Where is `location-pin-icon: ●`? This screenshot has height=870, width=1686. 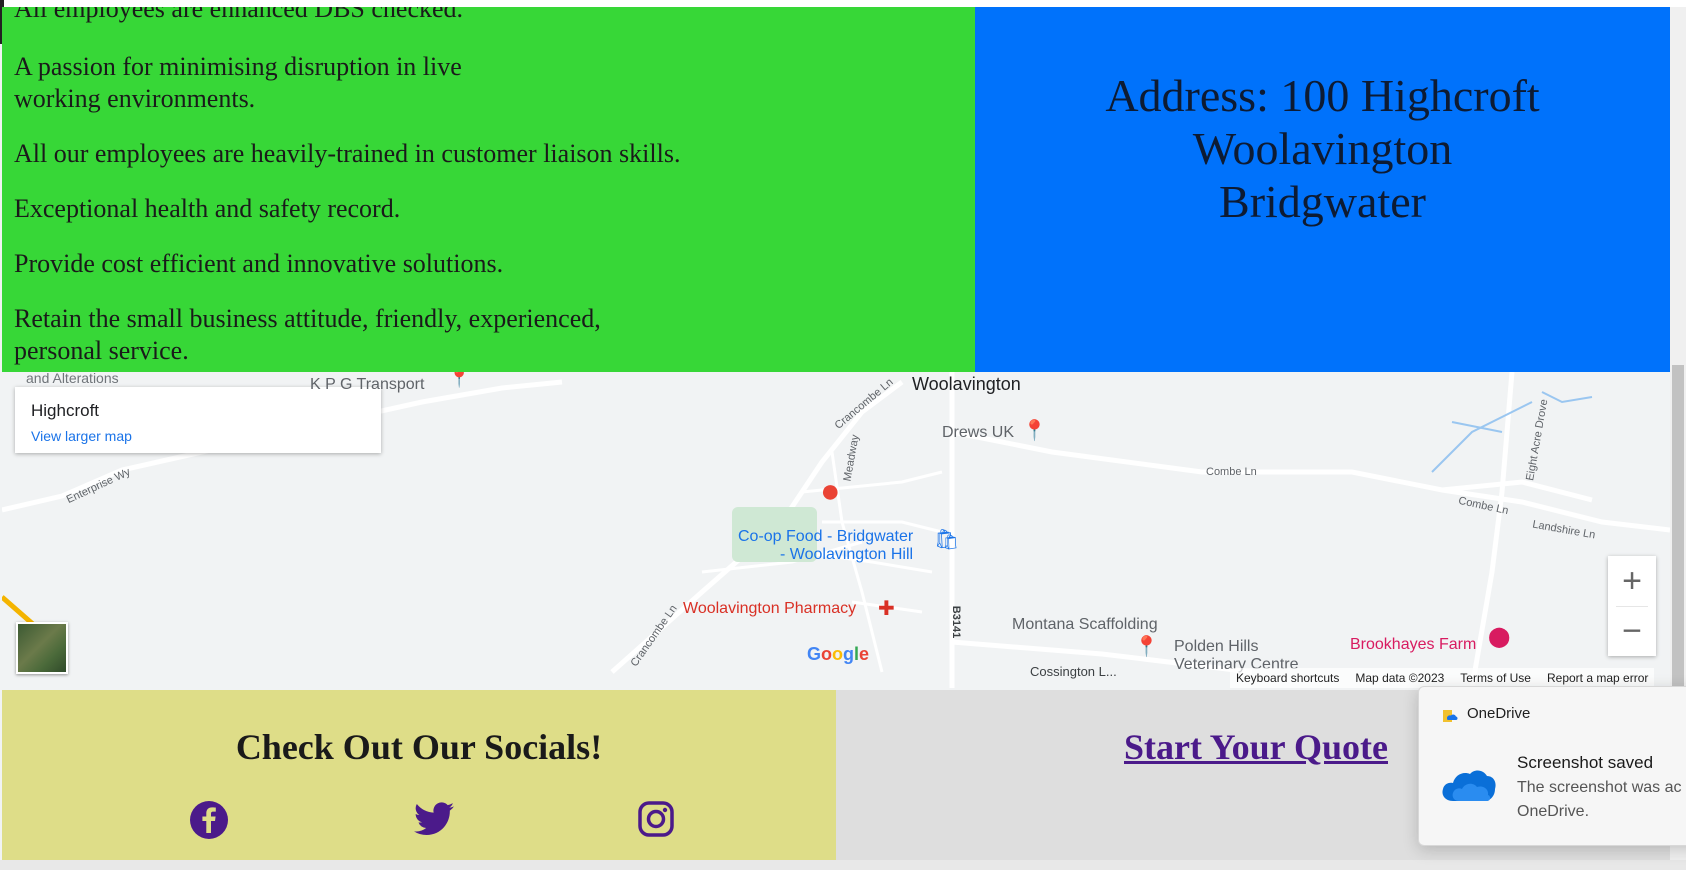
location-pin-icon: ● is located at coordinates (830, 491).